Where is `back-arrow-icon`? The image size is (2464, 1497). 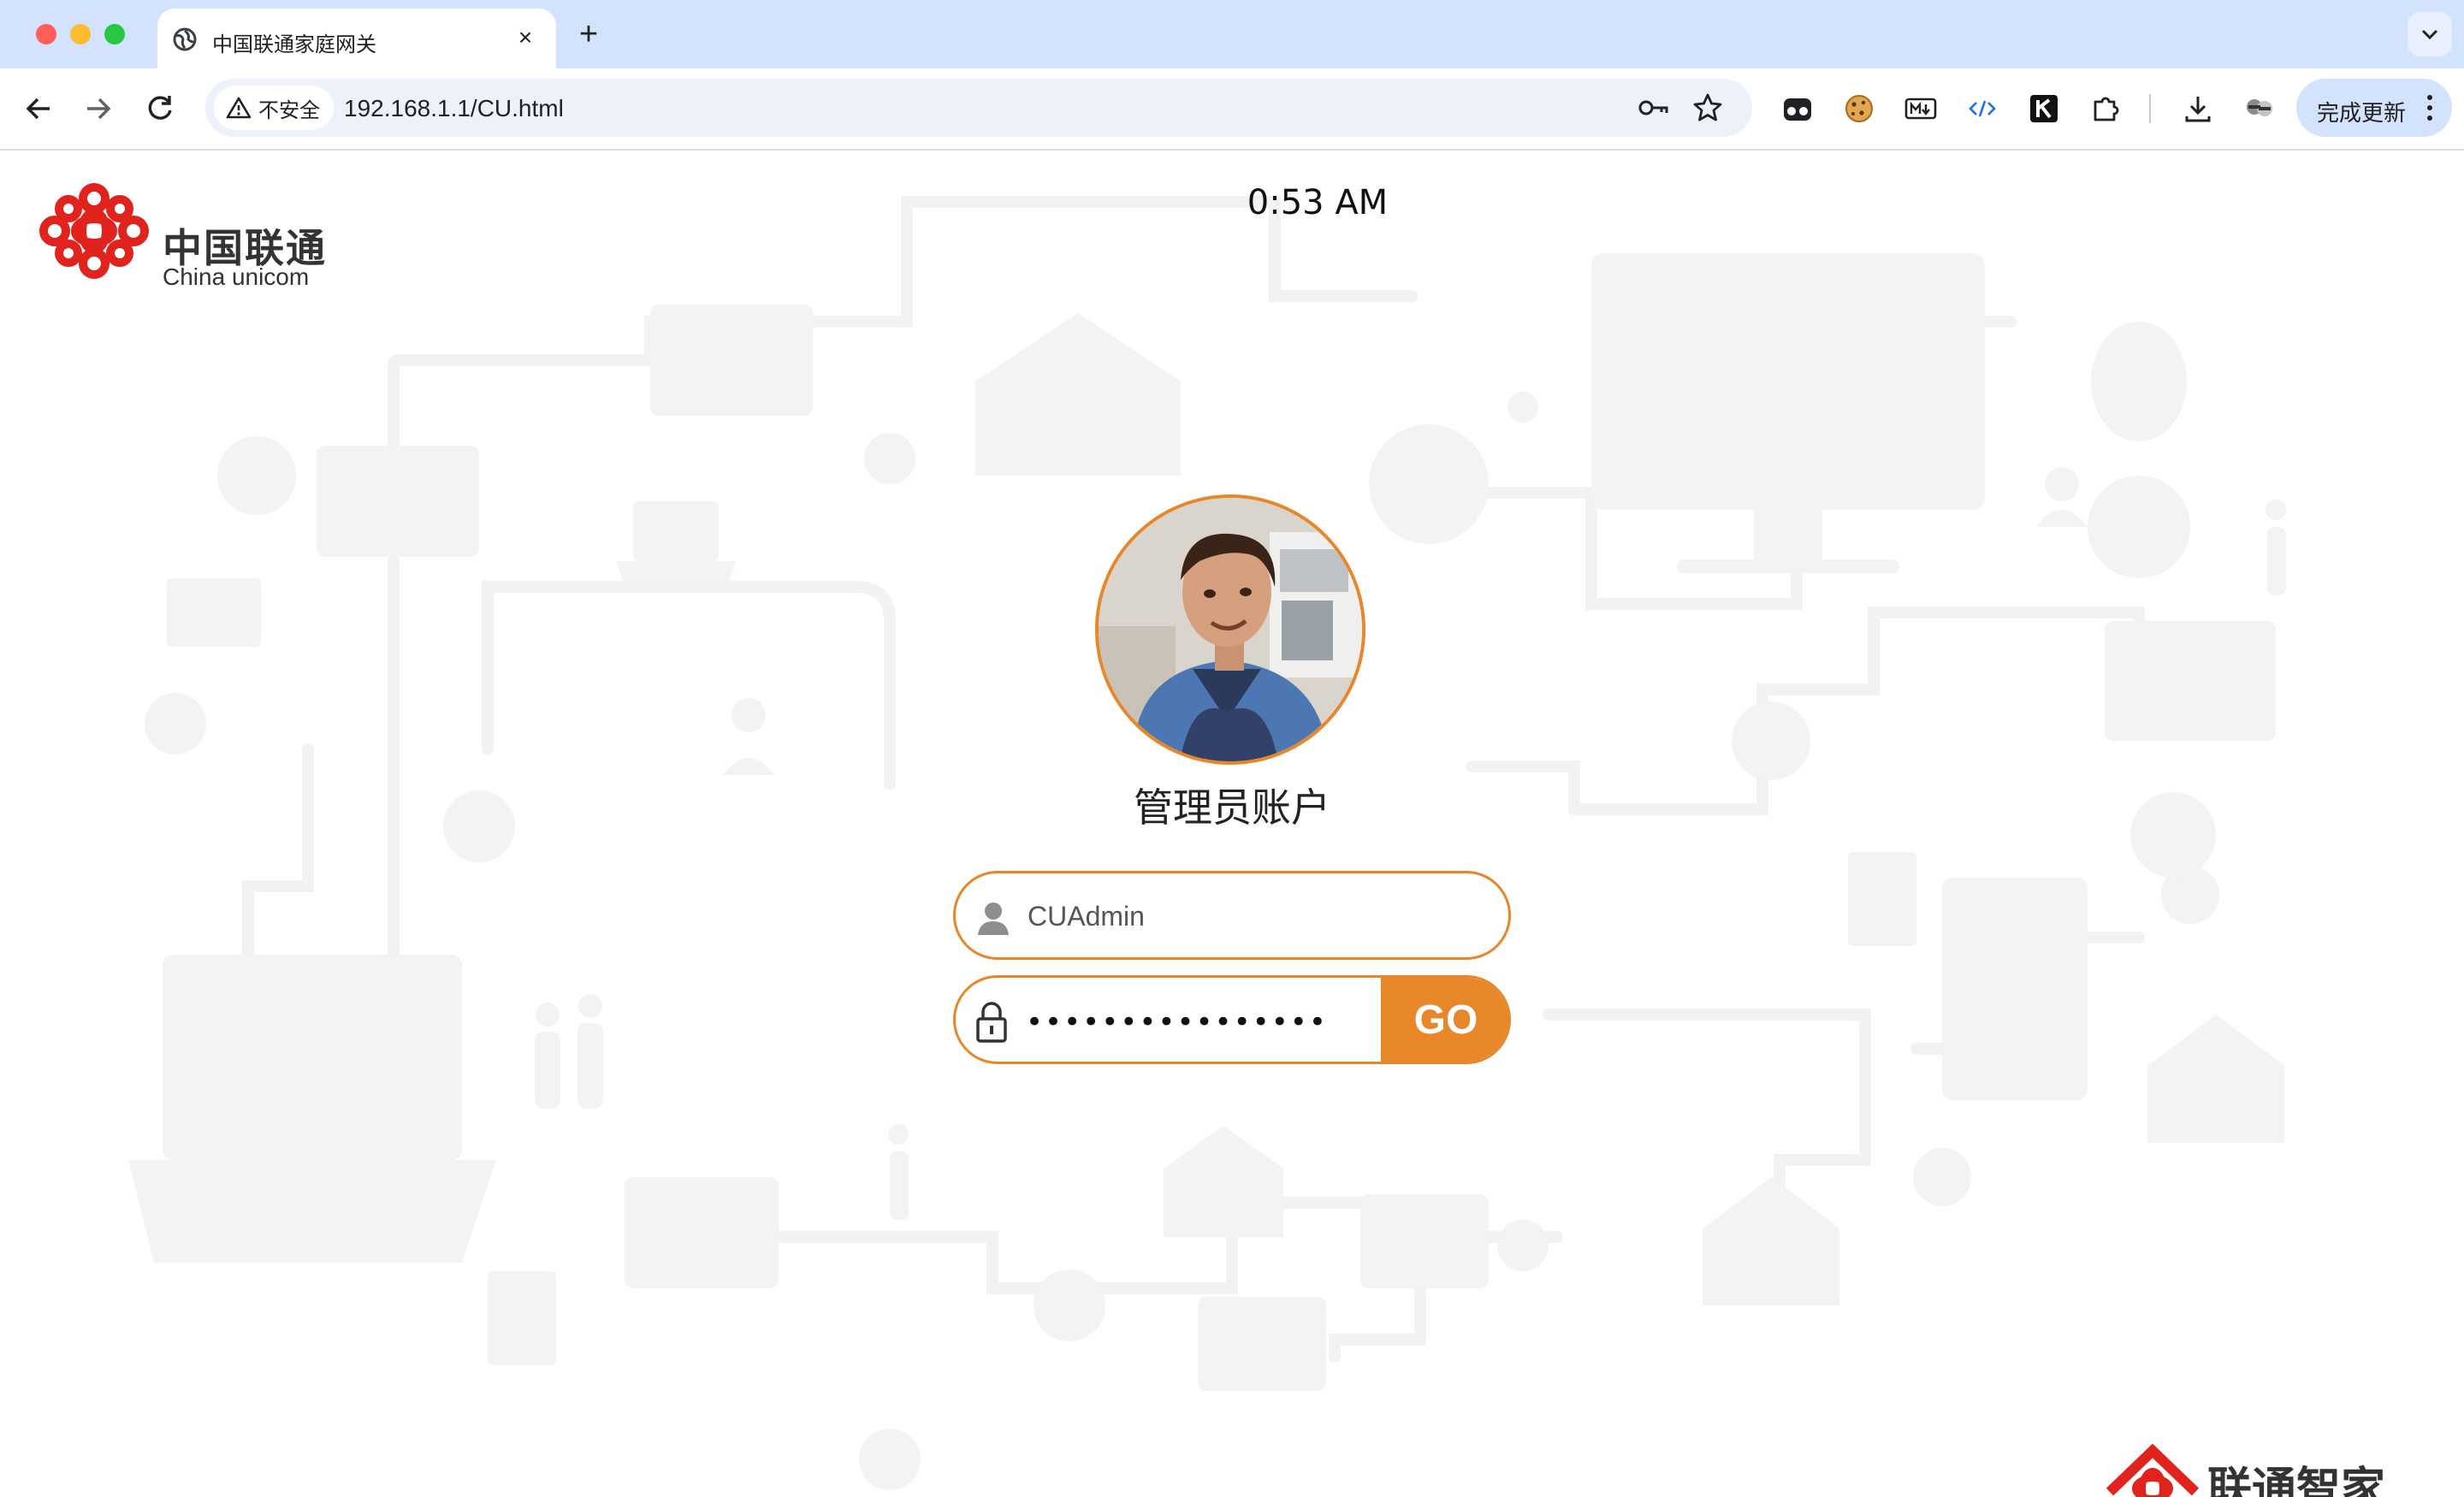
back-arrow-icon is located at coordinates (38, 108).